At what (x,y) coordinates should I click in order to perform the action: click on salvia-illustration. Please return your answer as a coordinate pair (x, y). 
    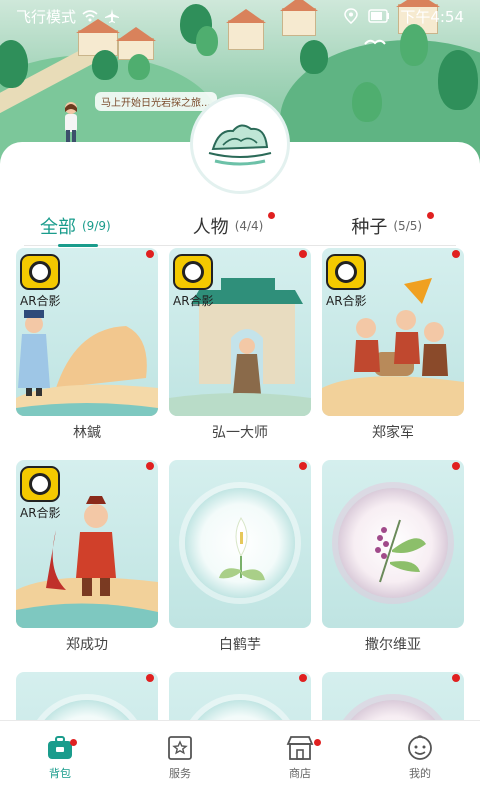
    Looking at the image, I should click on (400, 551).